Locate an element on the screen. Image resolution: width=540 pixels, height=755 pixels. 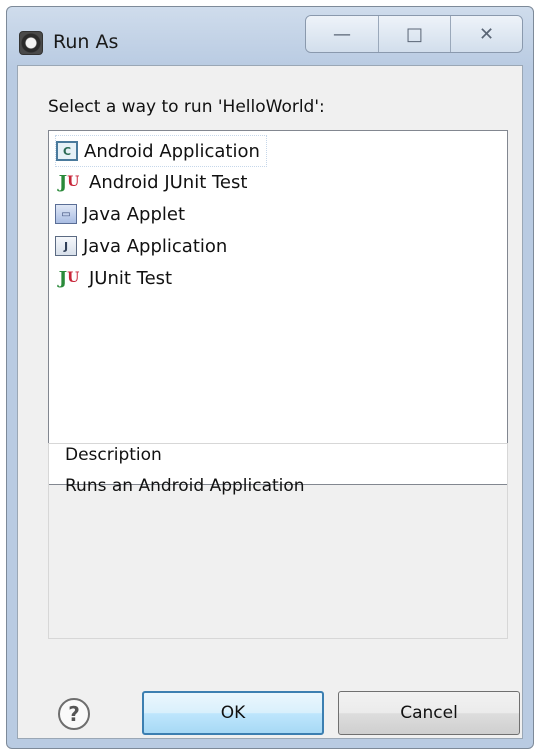
close-button: ✕ is located at coordinates (486, 34).